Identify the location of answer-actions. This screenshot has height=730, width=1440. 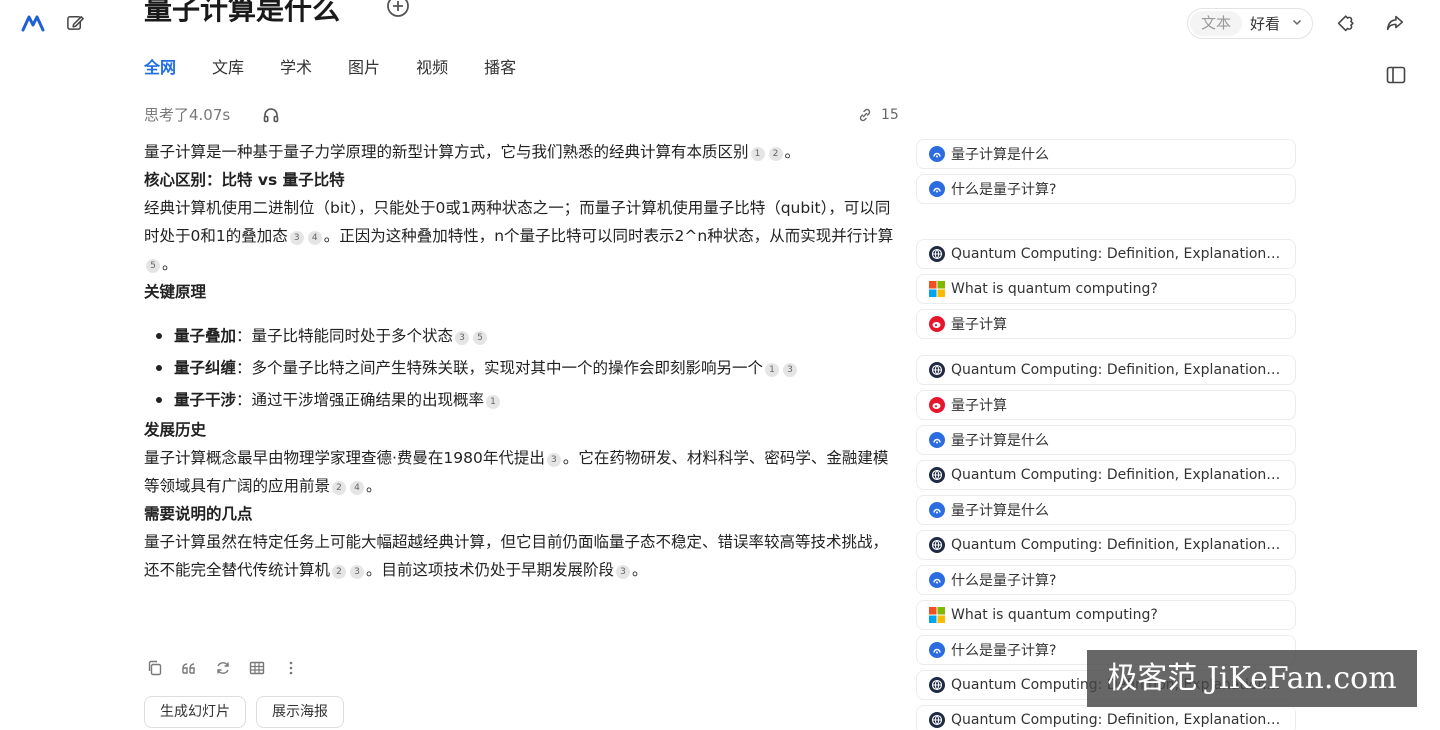
(223, 668).